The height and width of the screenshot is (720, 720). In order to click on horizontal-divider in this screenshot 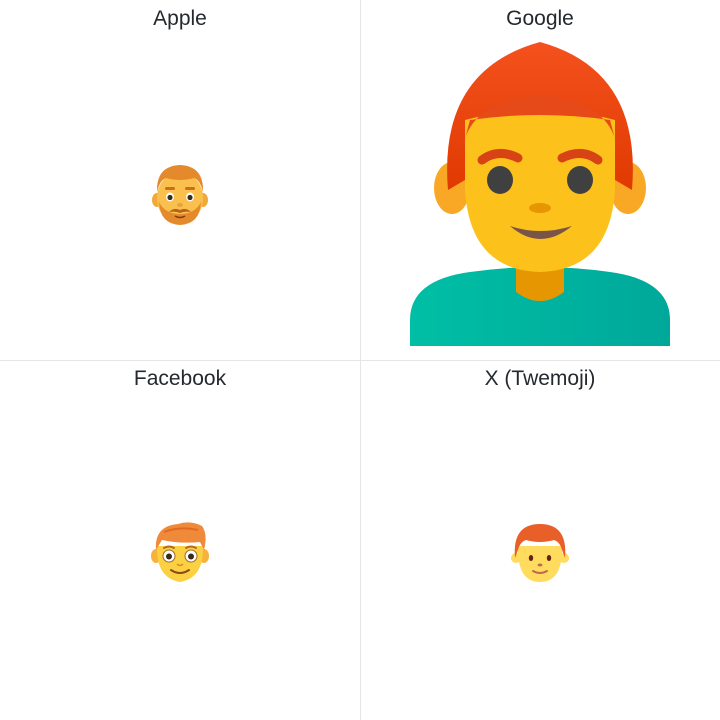, I will do `click(360, 360)`.